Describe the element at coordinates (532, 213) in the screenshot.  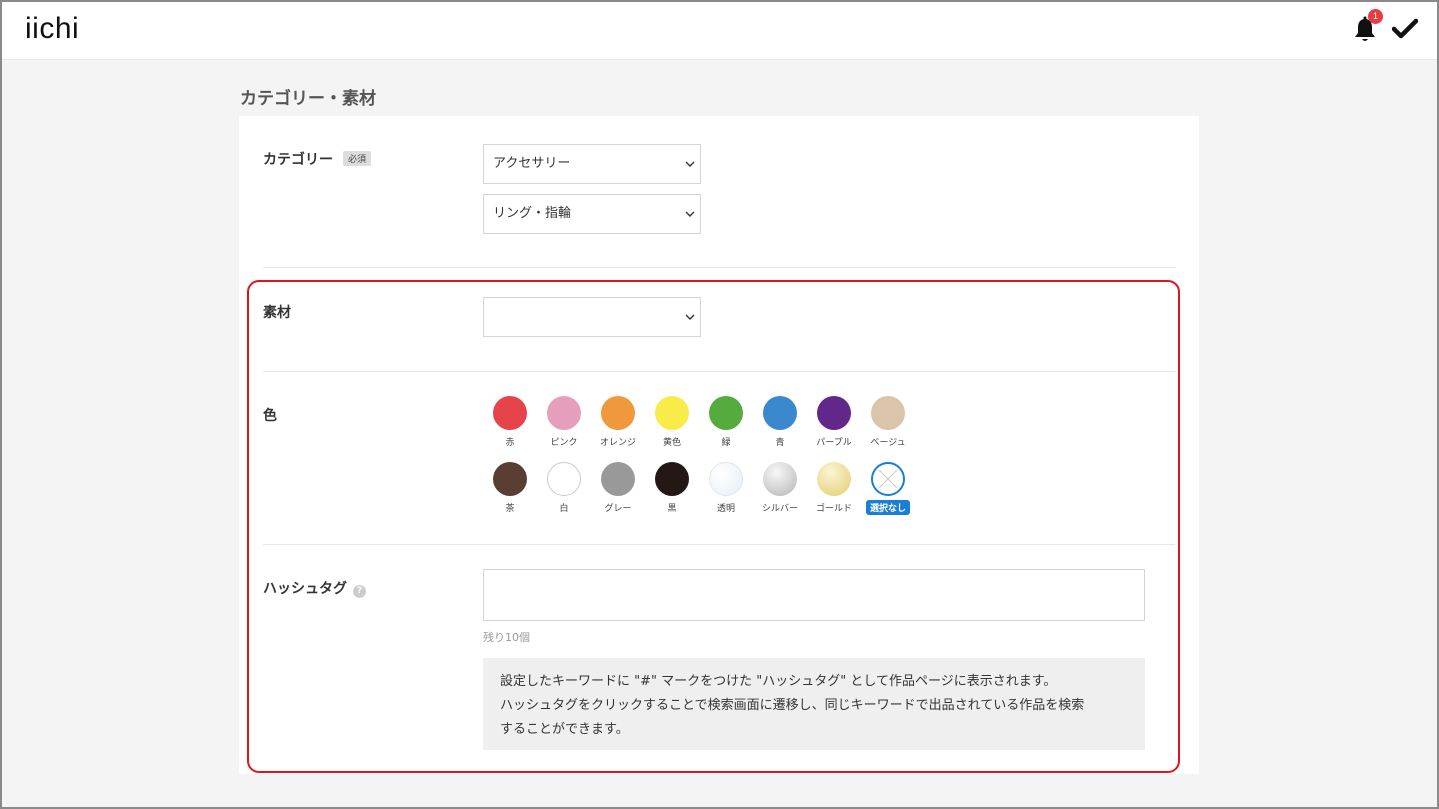
I see `category-select-secondary-value: リング・指輪` at that location.